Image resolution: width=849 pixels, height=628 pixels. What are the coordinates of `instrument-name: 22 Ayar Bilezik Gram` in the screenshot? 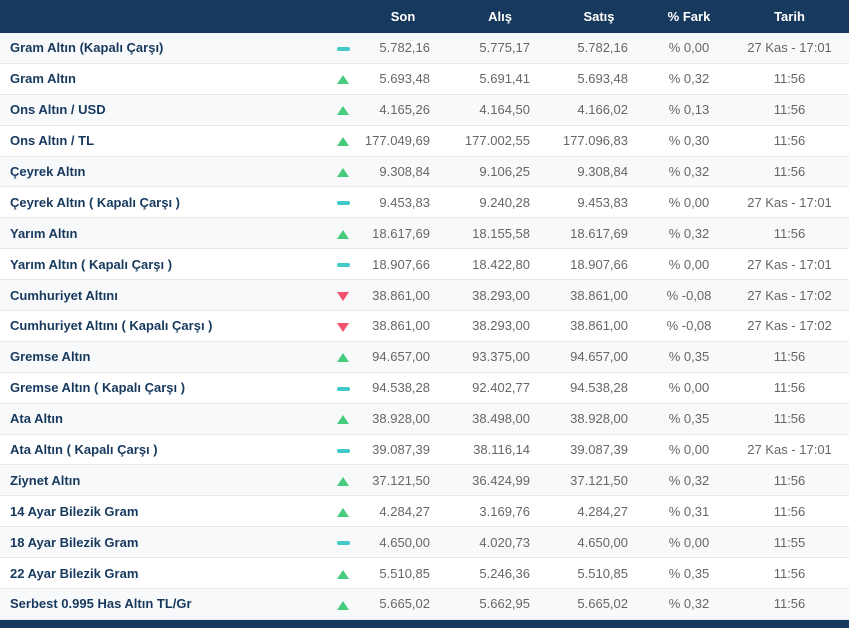 It's located at (165, 573).